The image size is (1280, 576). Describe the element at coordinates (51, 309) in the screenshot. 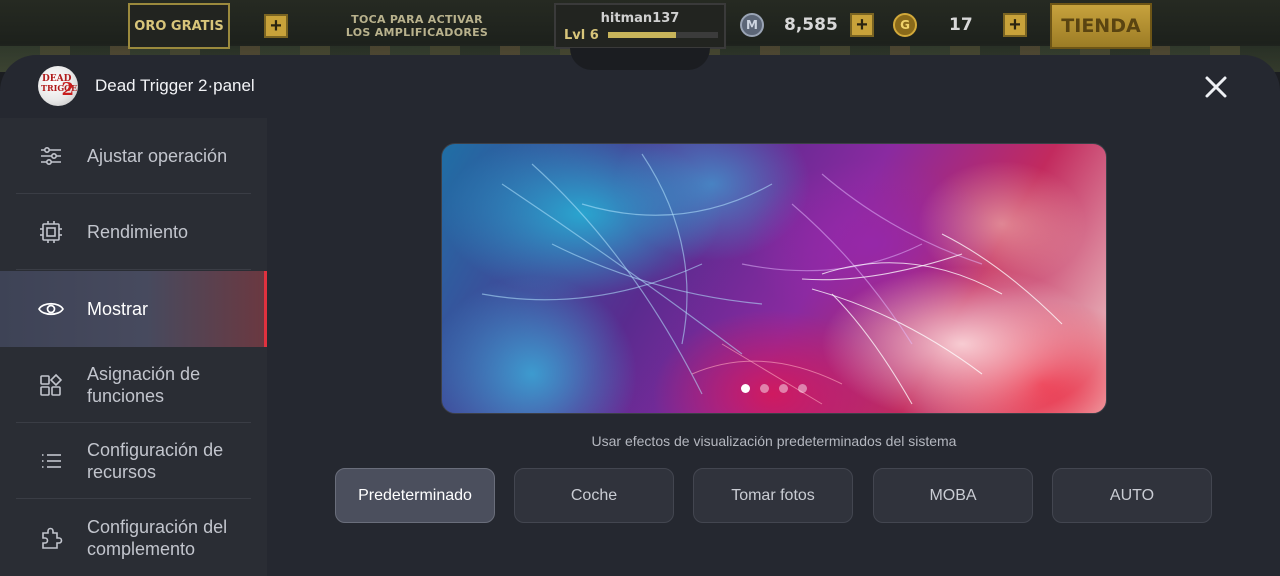

I see `eye-icon` at that location.